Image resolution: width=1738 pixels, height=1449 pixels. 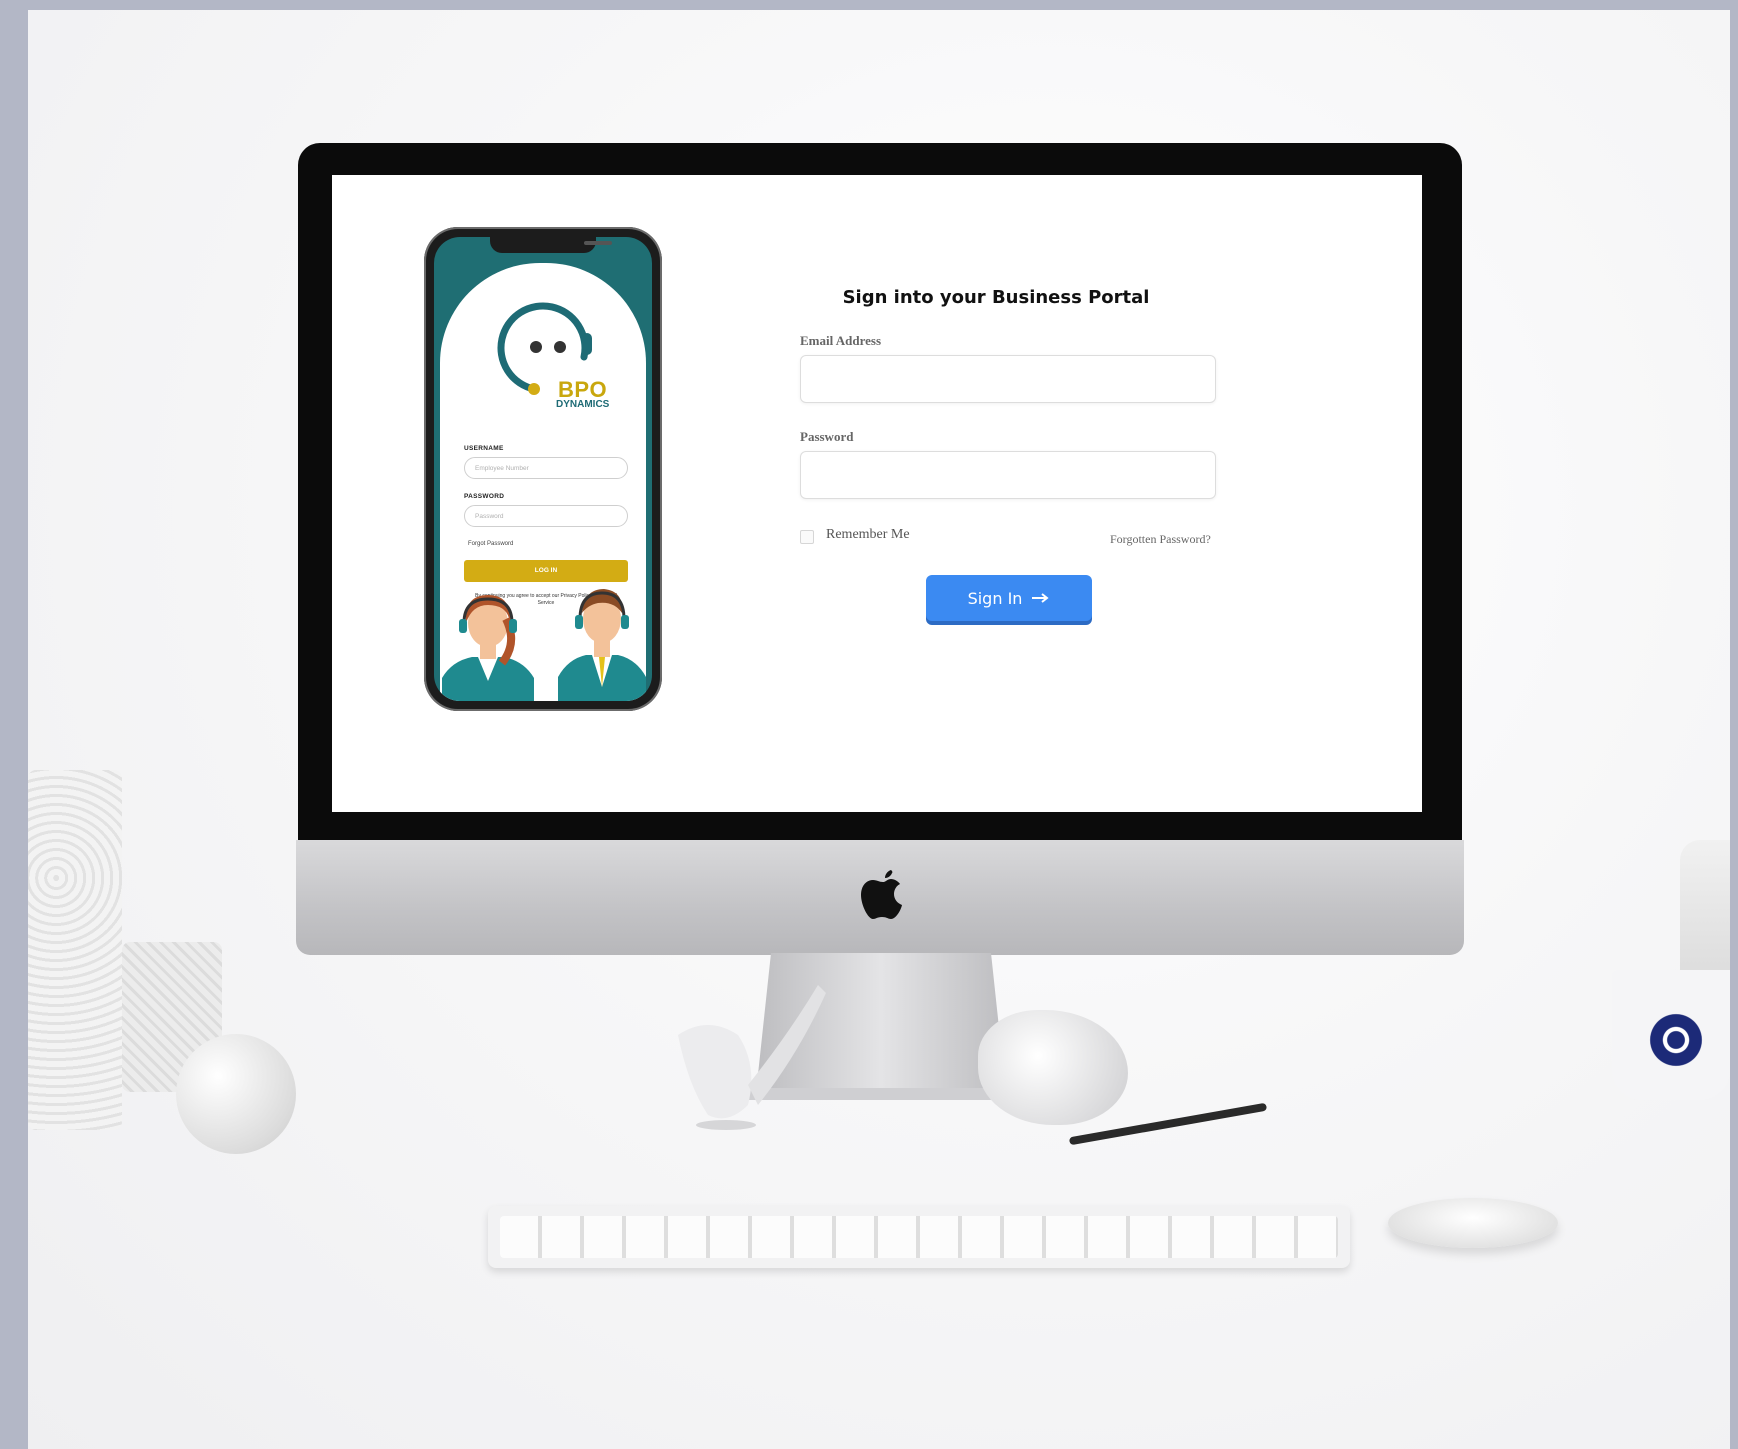 What do you see at coordinates (1705, 910) in the screenshot?
I see `pitcher-decor` at bounding box center [1705, 910].